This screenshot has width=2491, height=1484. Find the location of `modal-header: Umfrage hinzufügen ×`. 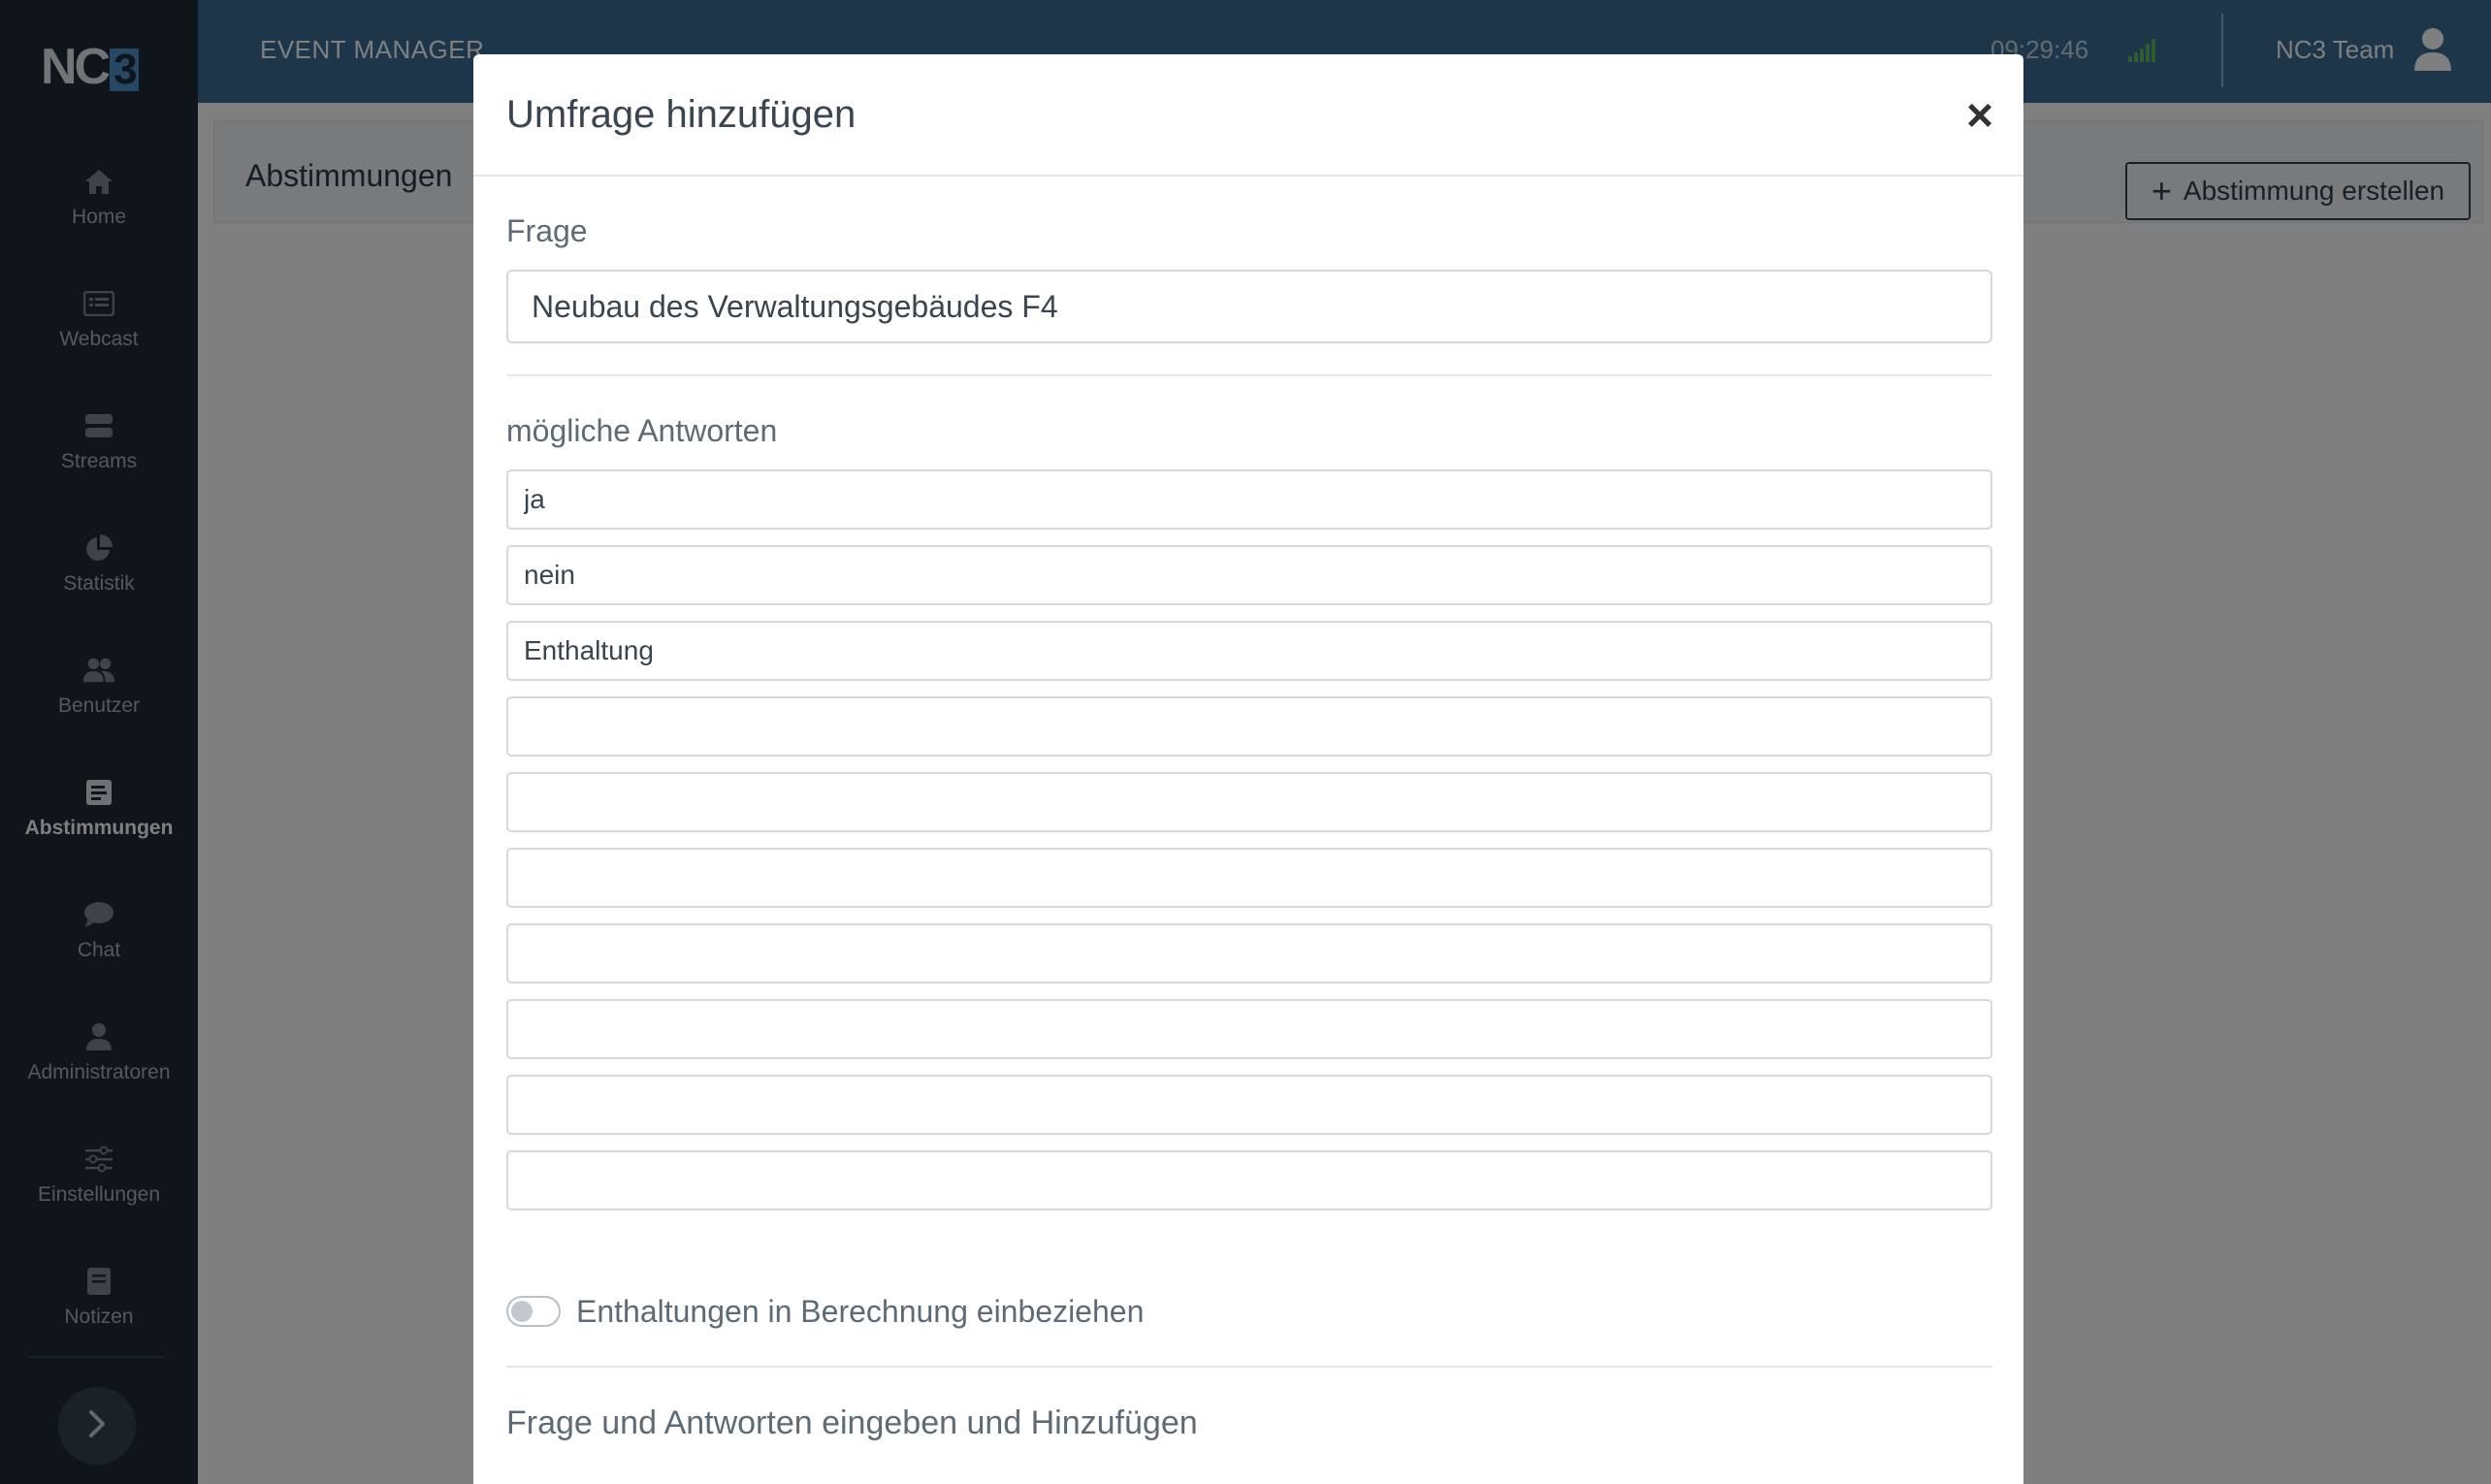

modal-header: Umfrage hinzufügen × is located at coordinates (1248, 115).